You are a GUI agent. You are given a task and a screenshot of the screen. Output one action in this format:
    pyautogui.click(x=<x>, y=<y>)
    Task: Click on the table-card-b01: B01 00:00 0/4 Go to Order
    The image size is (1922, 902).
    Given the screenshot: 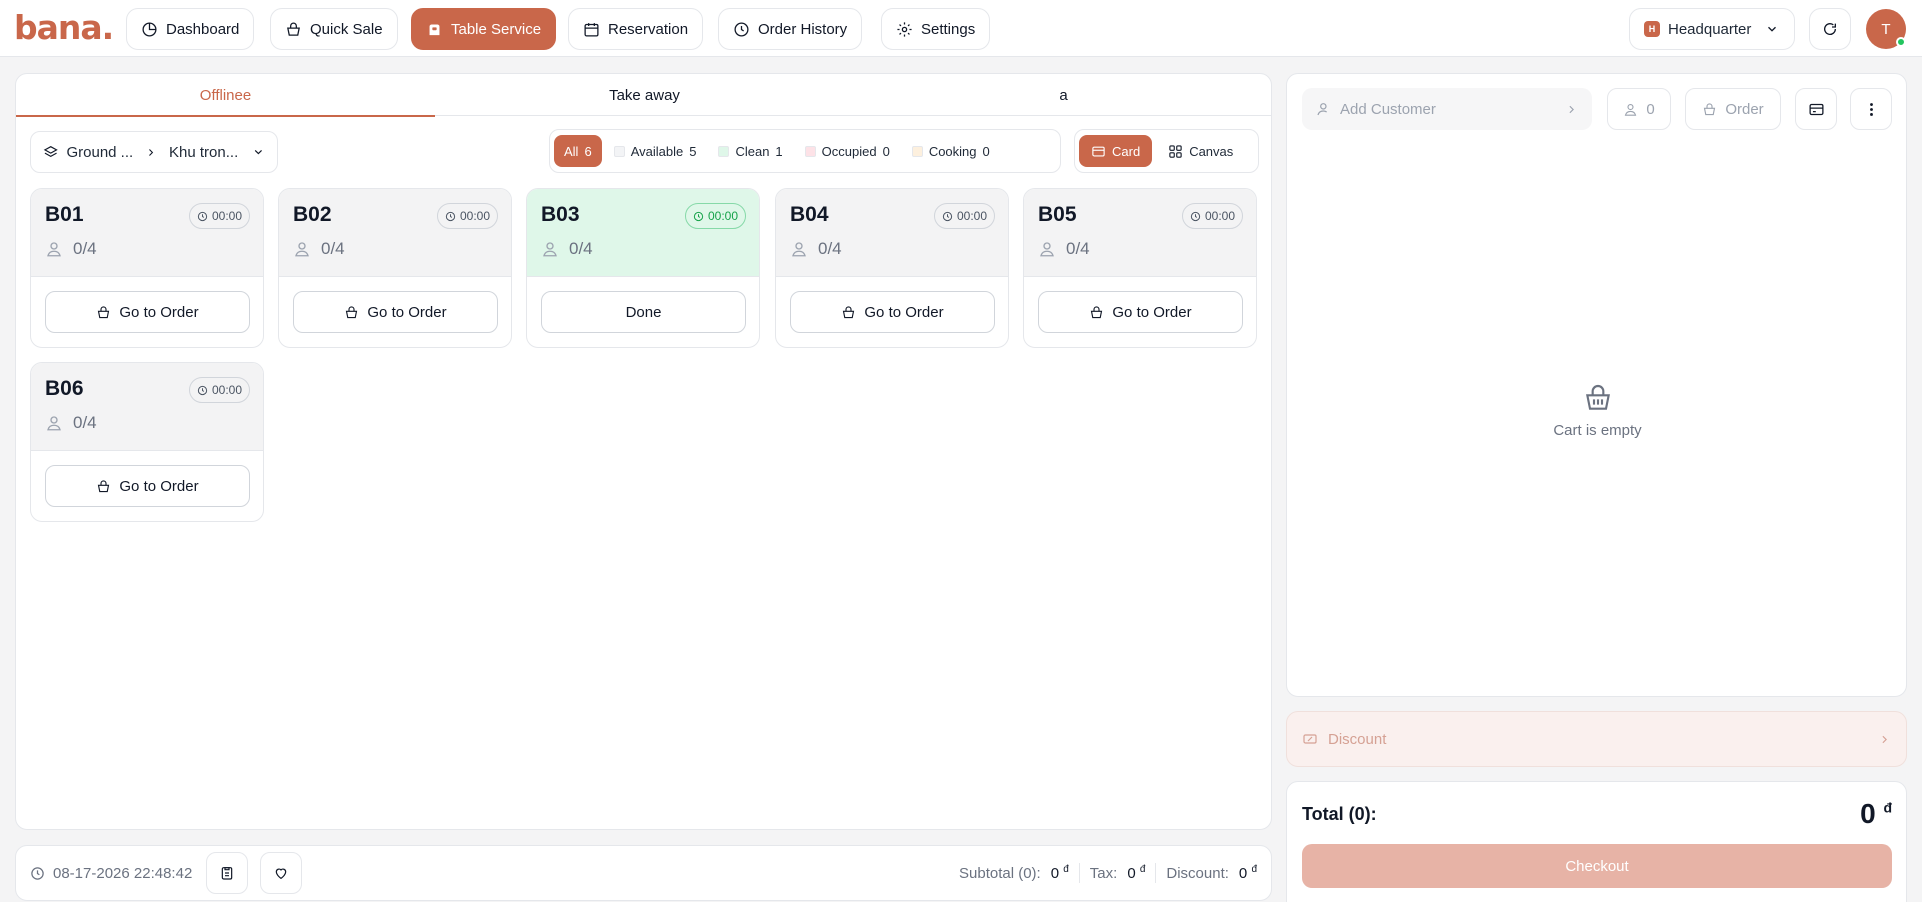 What is the action you would take?
    pyautogui.click(x=147, y=268)
    